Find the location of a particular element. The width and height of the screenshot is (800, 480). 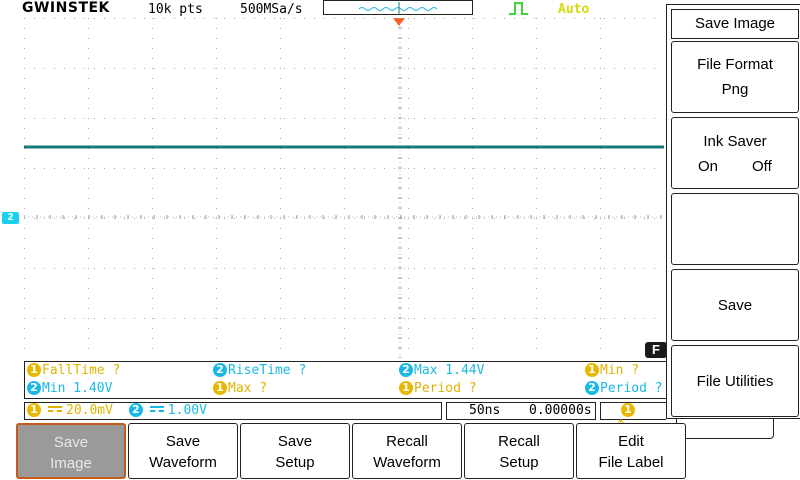

save-label: Save is located at coordinates (735, 305).